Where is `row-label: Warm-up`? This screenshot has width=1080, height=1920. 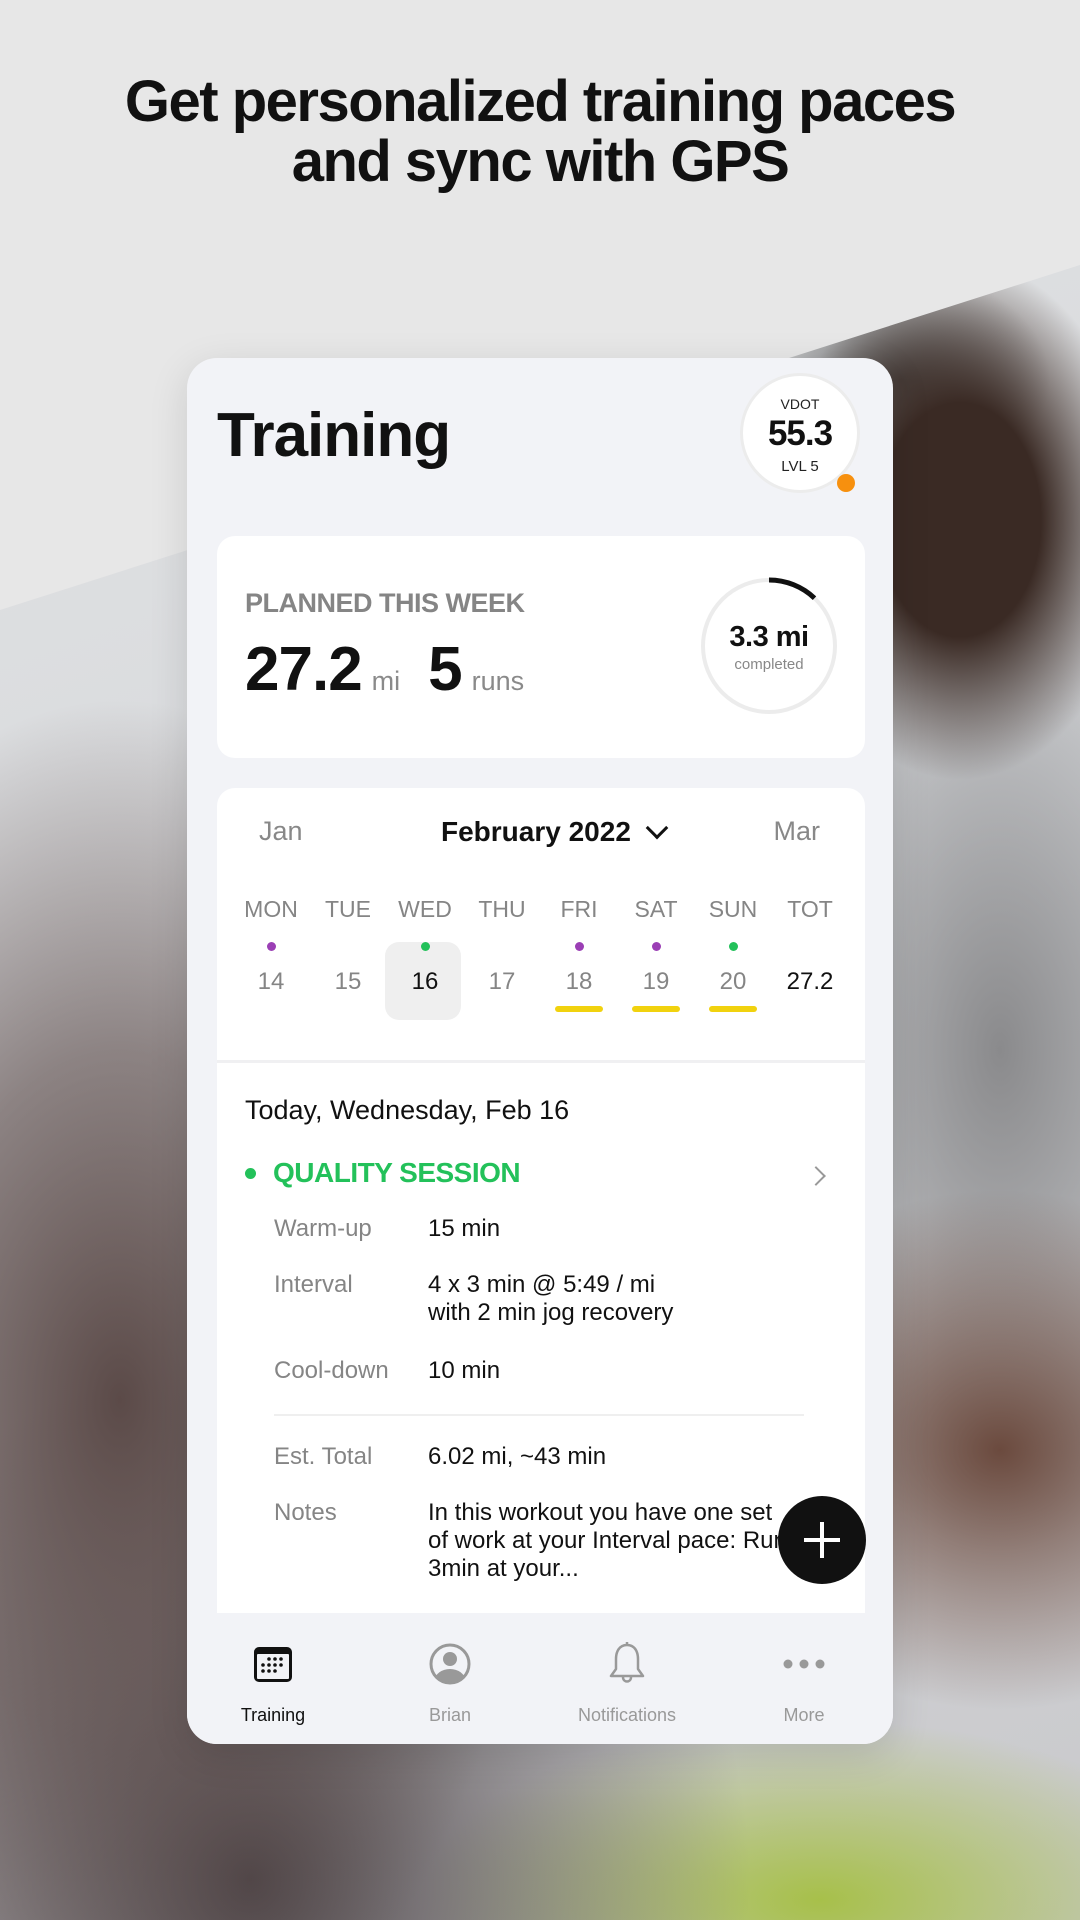 row-label: Warm-up is located at coordinates (323, 1228).